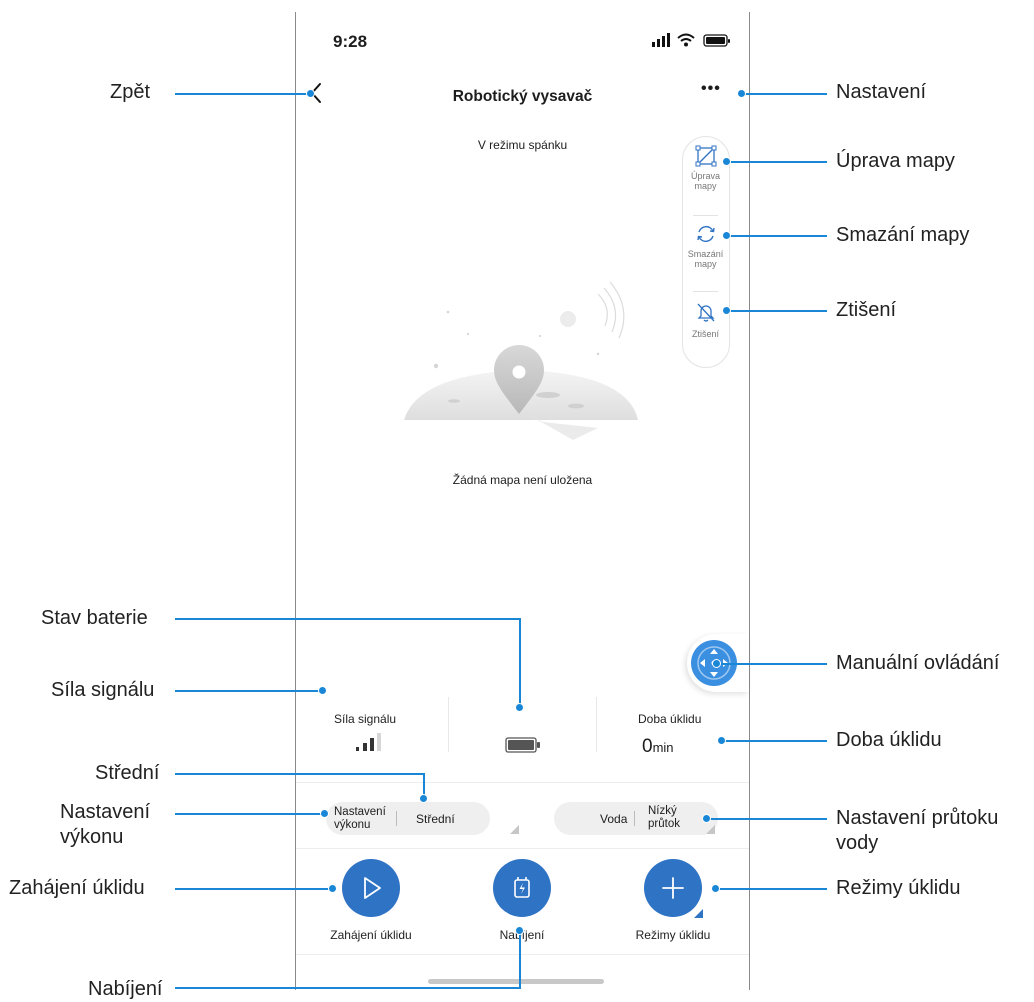 This screenshot has height=1002, width=1034. Describe the element at coordinates (705, 264) in the screenshot. I see `delete-map-label-2: mapy` at that location.